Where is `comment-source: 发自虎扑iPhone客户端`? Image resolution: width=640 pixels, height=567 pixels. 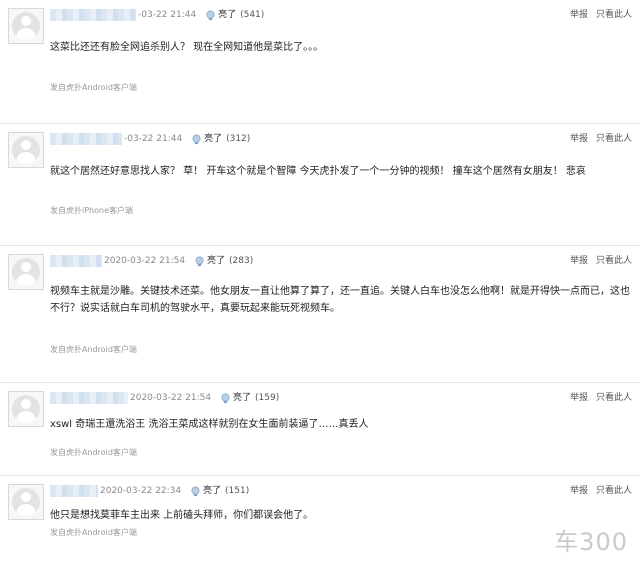 comment-source: 发自虎扑iPhone客户端 is located at coordinates (92, 210).